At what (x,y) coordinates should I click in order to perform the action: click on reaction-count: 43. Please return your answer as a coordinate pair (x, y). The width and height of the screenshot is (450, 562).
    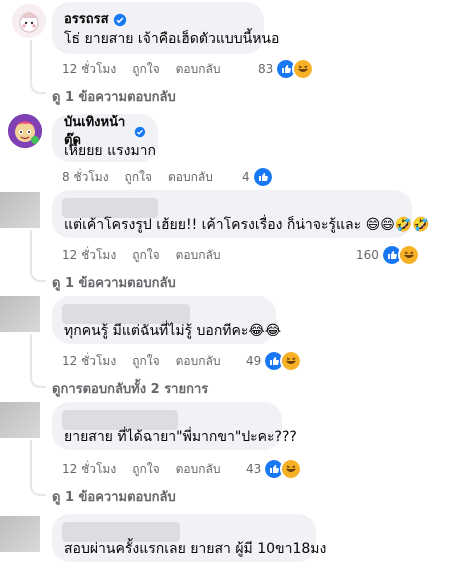
    Looking at the image, I should click on (254, 469).